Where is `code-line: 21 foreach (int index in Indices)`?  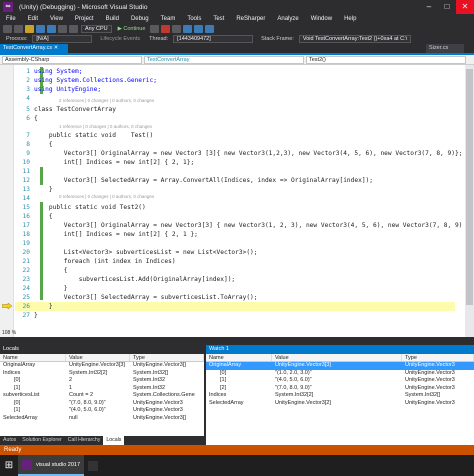
code-line: 21 foreach (int index in Indices) is located at coordinates (99, 261).